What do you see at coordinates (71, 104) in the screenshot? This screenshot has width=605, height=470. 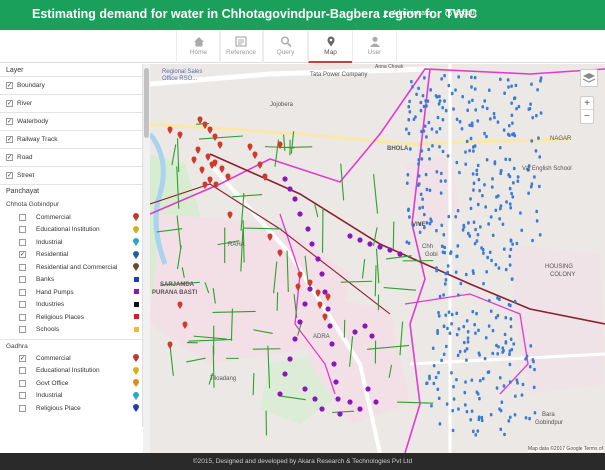 I see `layer-item: ✓ River` at bounding box center [71, 104].